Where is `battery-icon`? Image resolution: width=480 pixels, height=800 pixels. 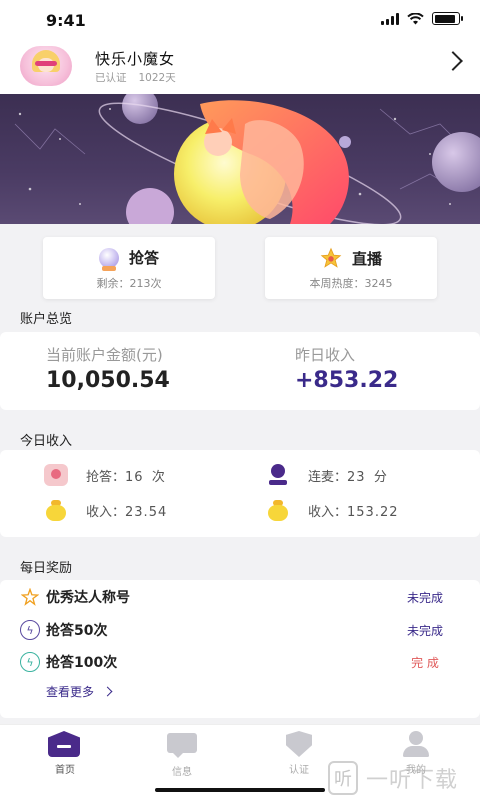 battery-icon is located at coordinates (447, 18).